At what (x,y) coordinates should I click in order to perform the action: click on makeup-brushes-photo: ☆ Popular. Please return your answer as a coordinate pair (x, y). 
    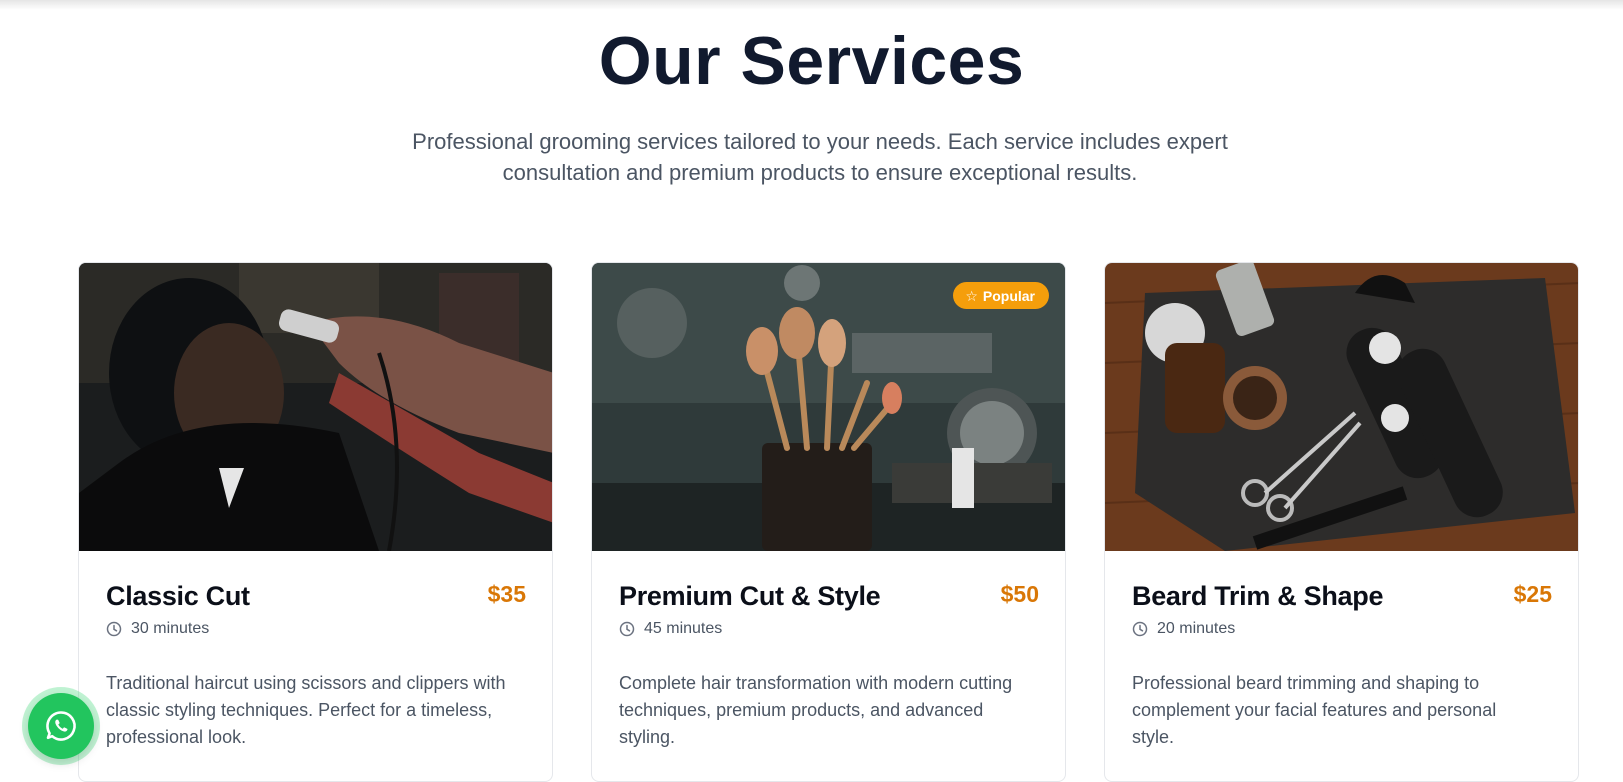
    Looking at the image, I should click on (828, 407).